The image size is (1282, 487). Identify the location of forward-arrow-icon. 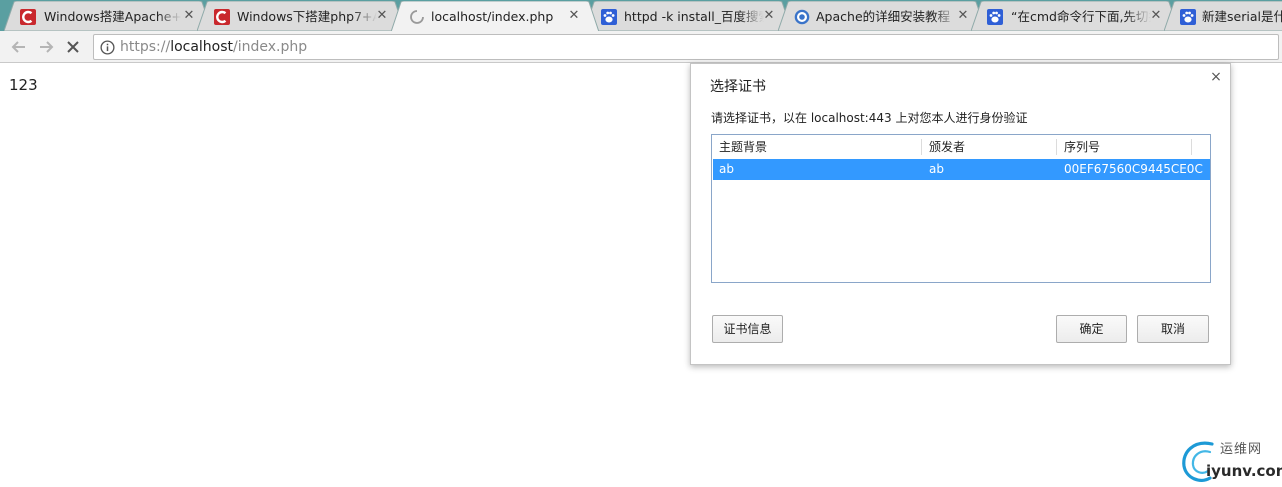
(46, 47).